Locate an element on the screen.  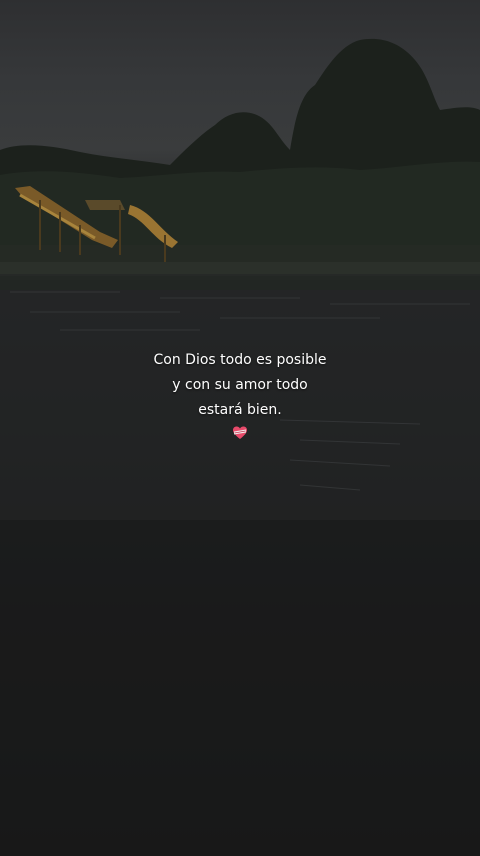
caption-line-1: Con Dios todo es posible is located at coordinates (240, 360).